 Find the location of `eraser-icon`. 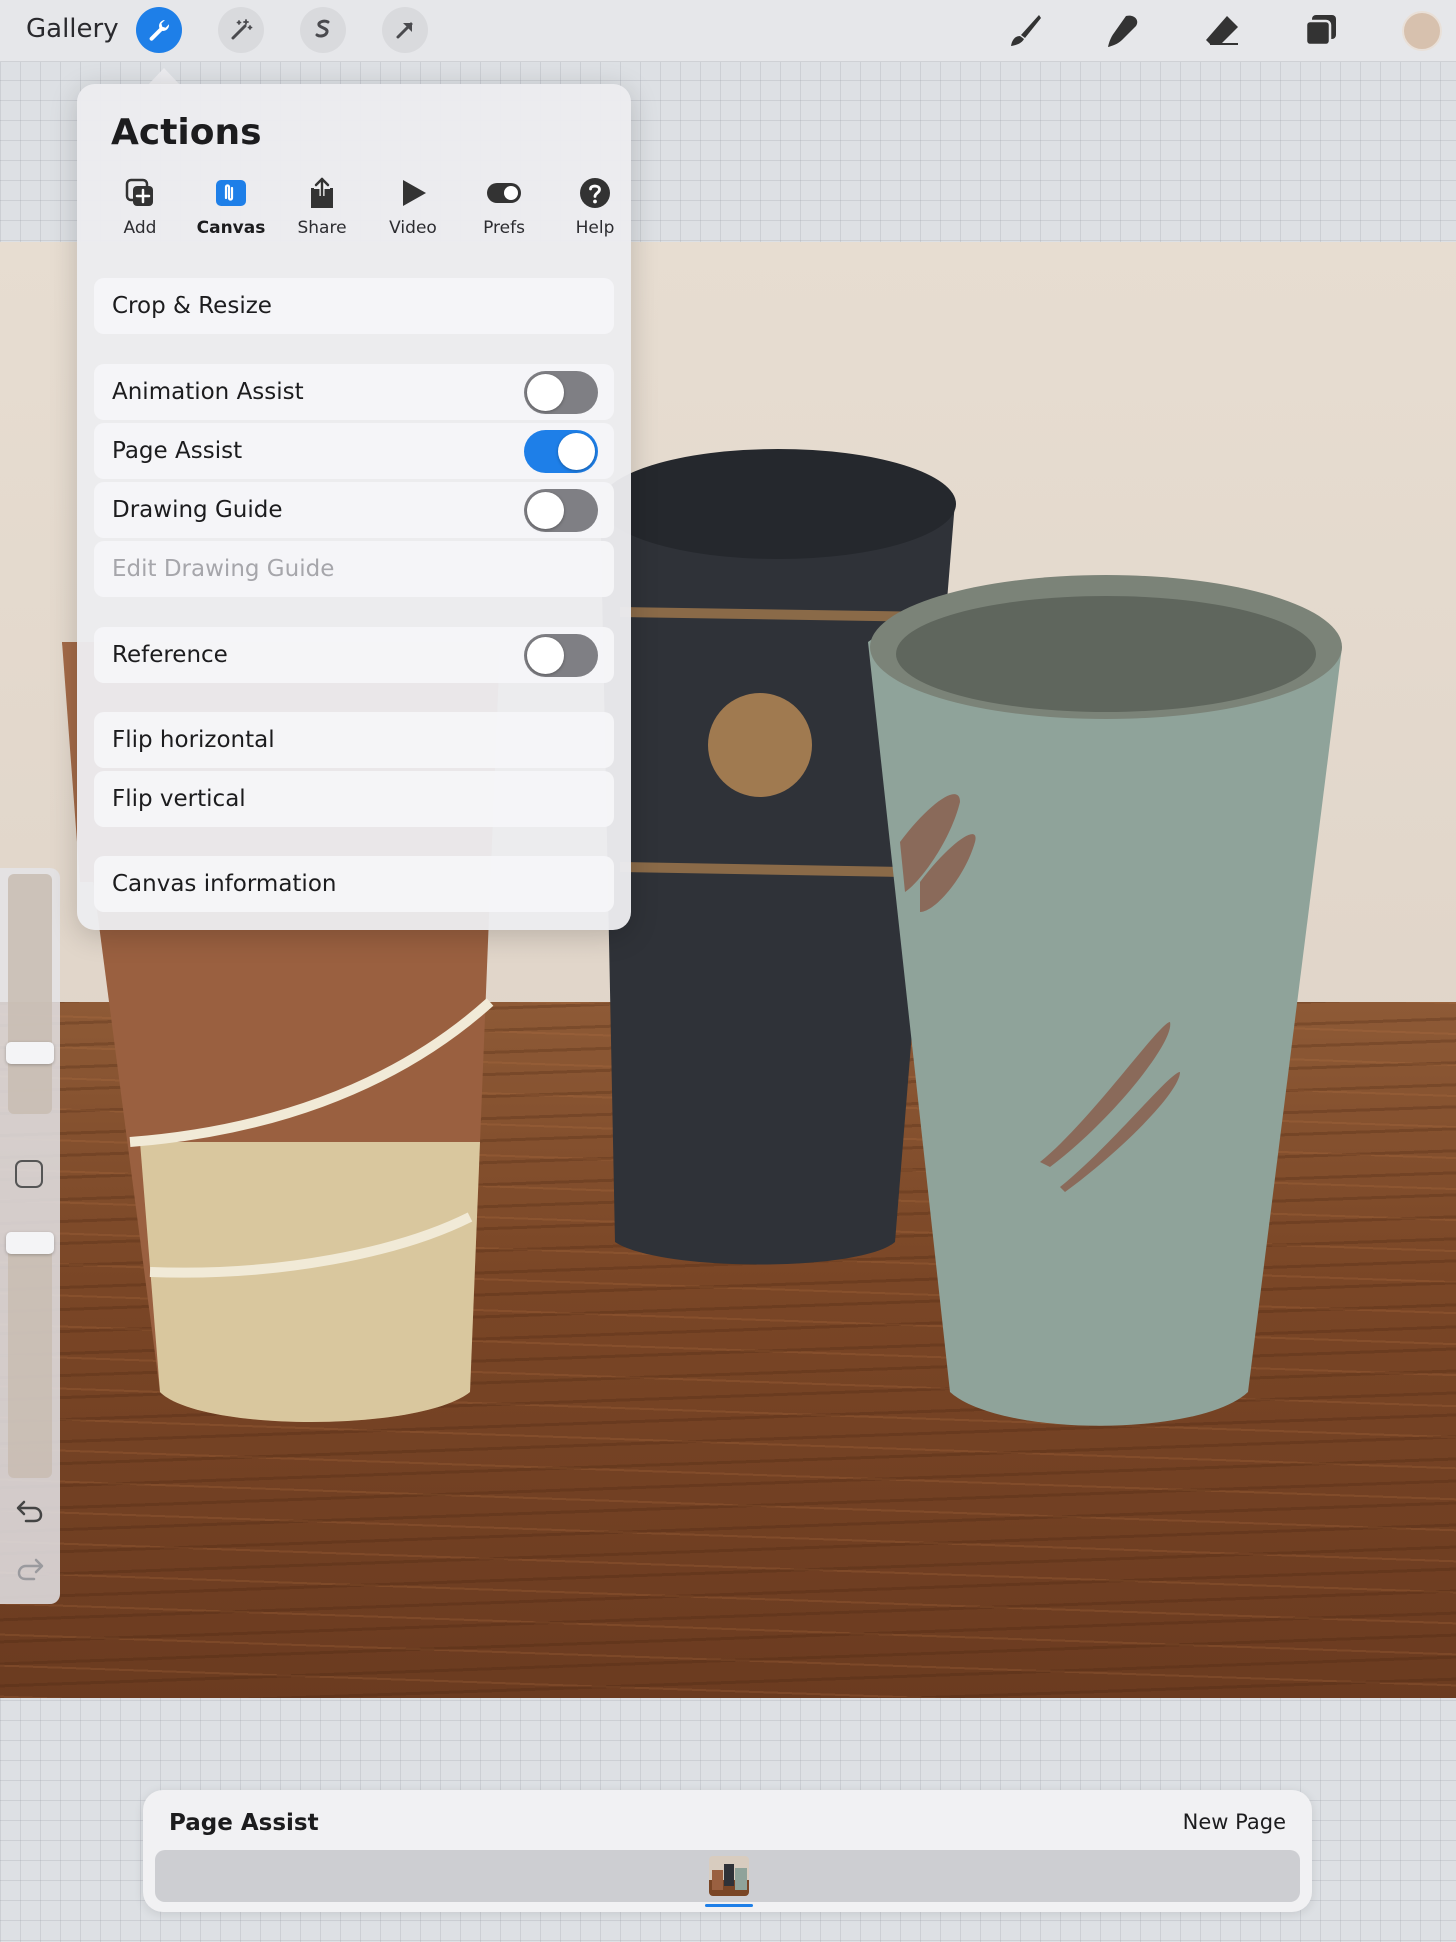

eraser-icon is located at coordinates (1222, 30).